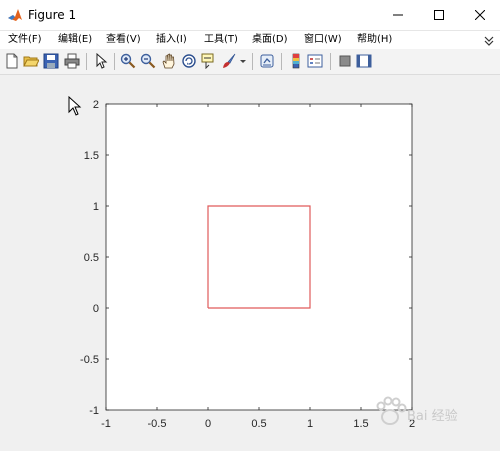 This screenshot has width=500, height=451. What do you see at coordinates (96, 105) in the screenshot?
I see `y-tick-label: 2` at bounding box center [96, 105].